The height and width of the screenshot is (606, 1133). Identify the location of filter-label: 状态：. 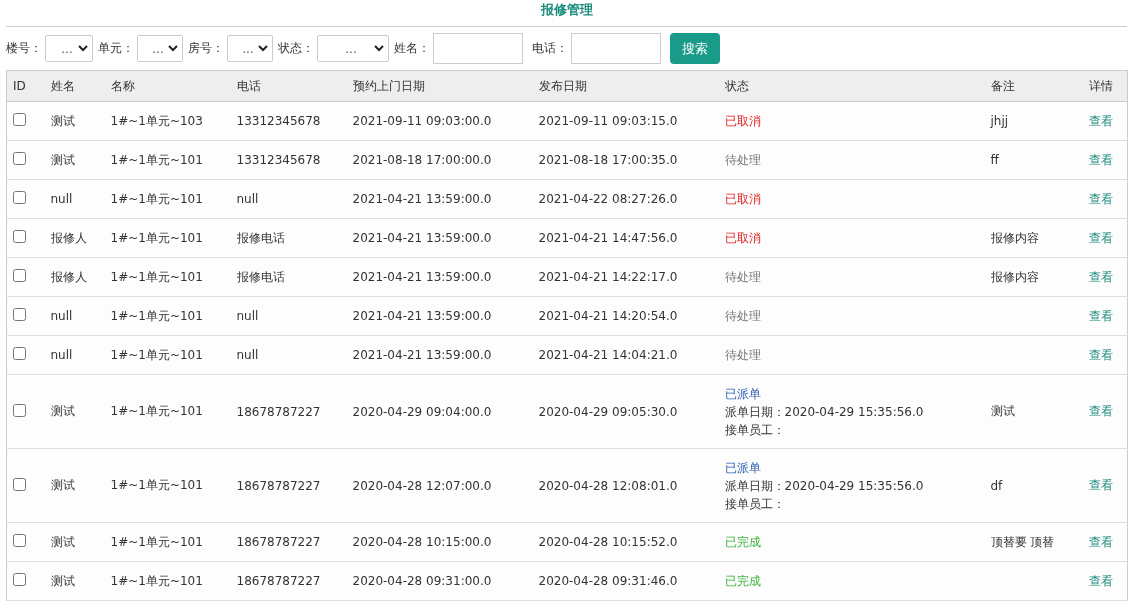
(296, 48).